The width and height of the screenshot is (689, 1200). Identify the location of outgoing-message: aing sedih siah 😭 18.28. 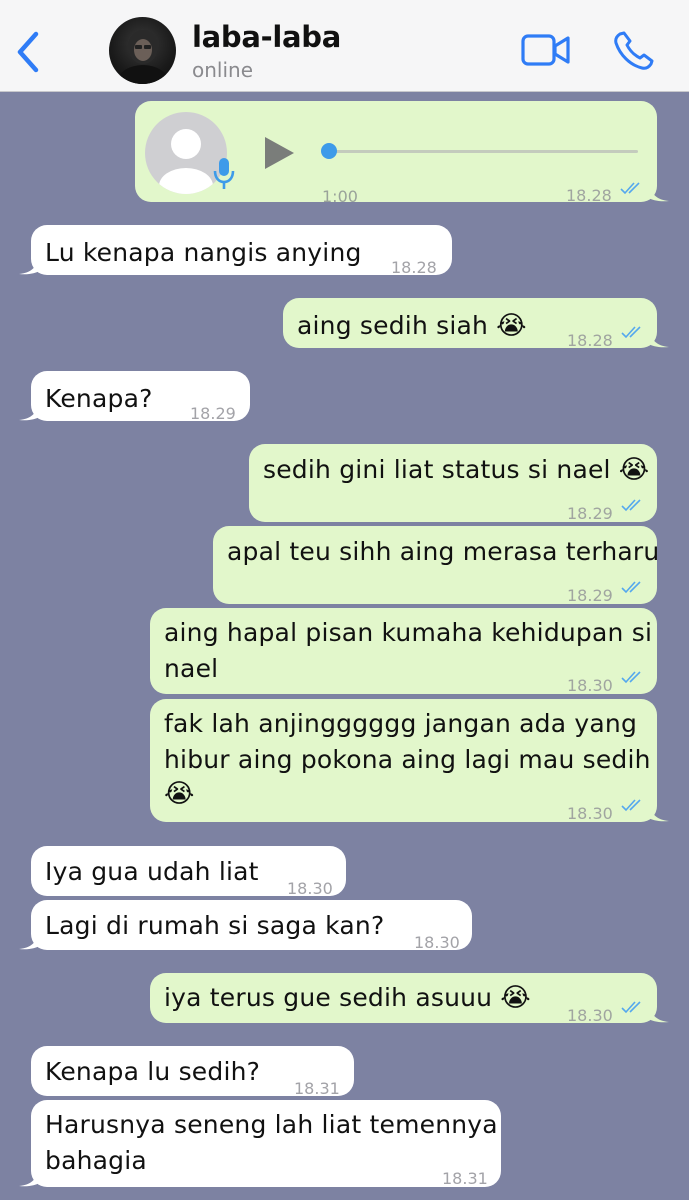
(476, 324).